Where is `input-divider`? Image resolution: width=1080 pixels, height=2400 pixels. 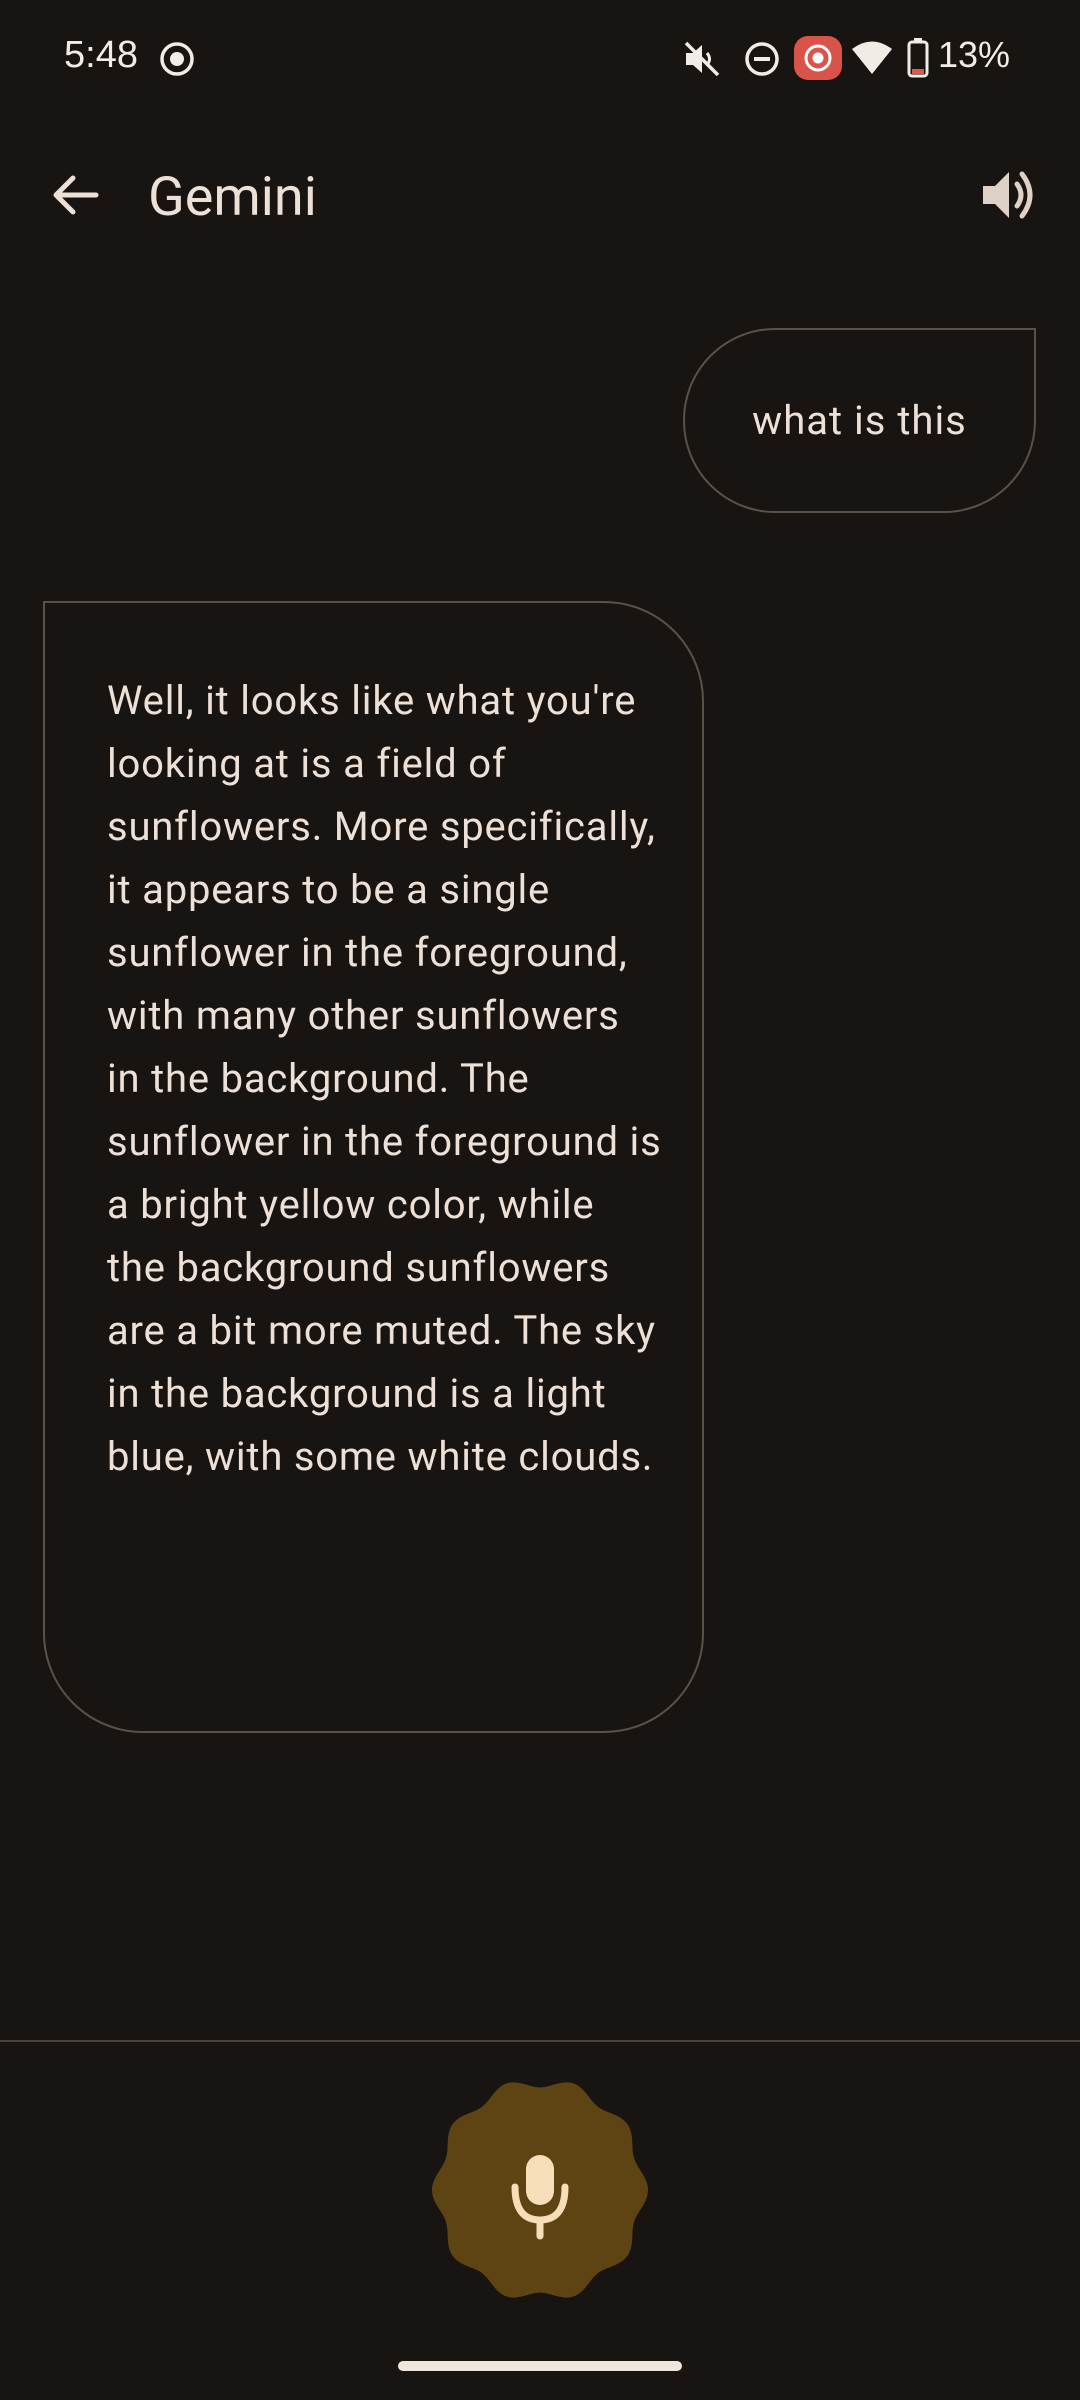
input-divider is located at coordinates (540, 2041).